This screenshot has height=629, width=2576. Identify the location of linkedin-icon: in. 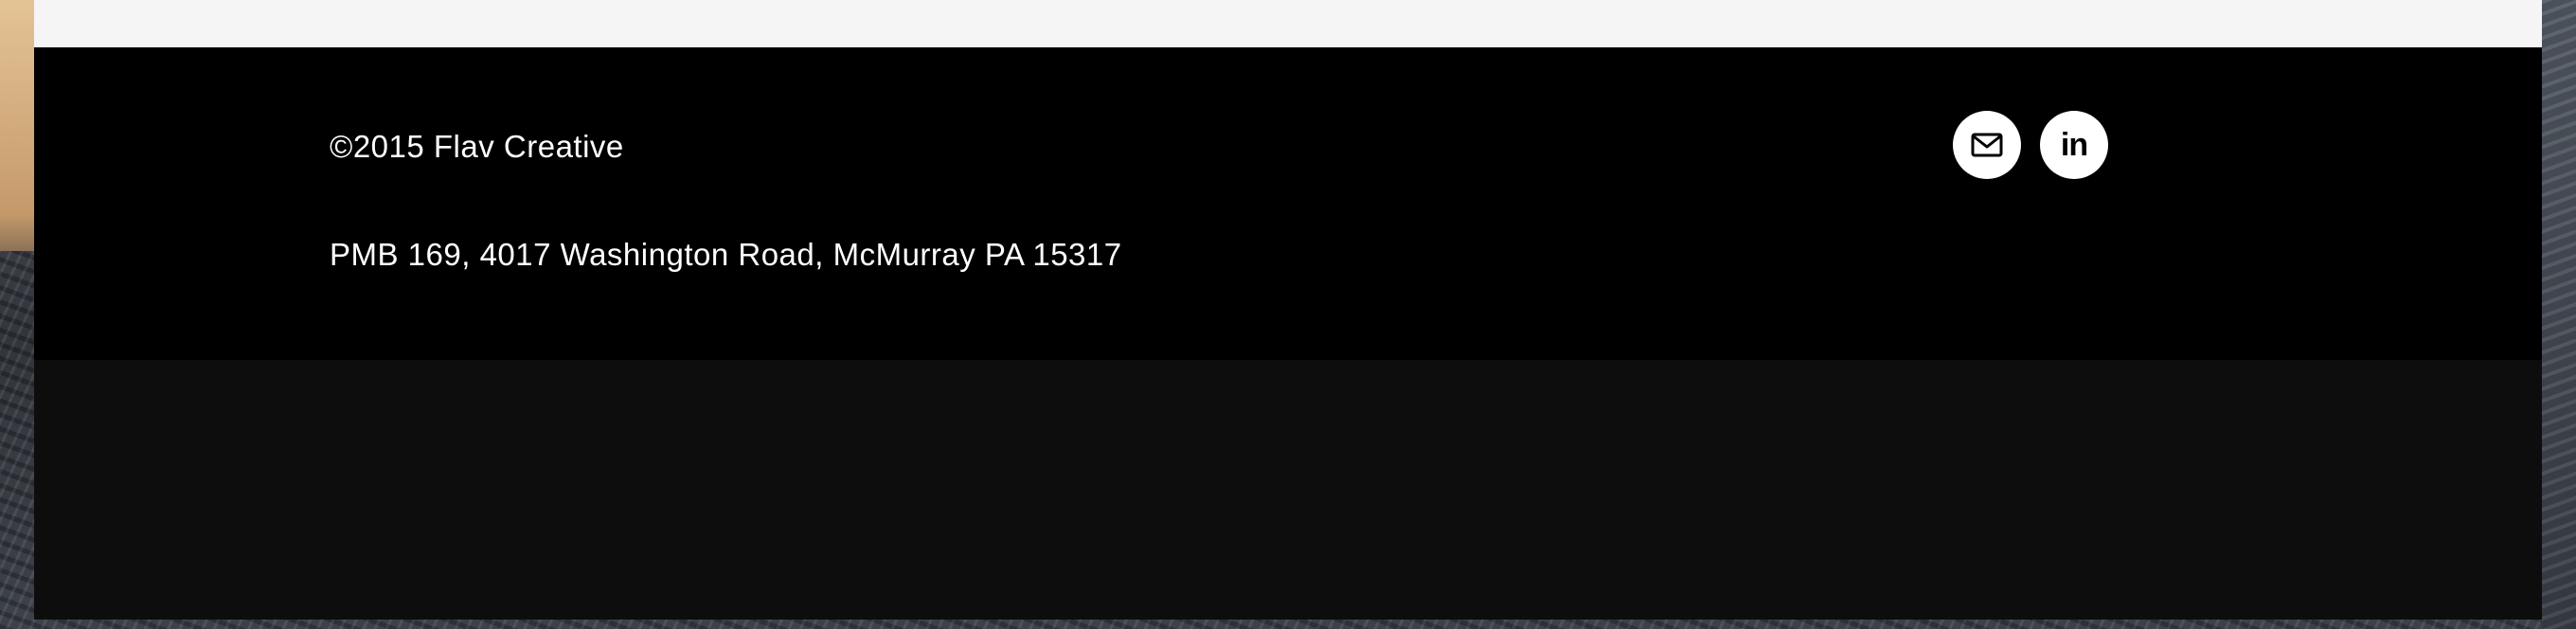
(2074, 145).